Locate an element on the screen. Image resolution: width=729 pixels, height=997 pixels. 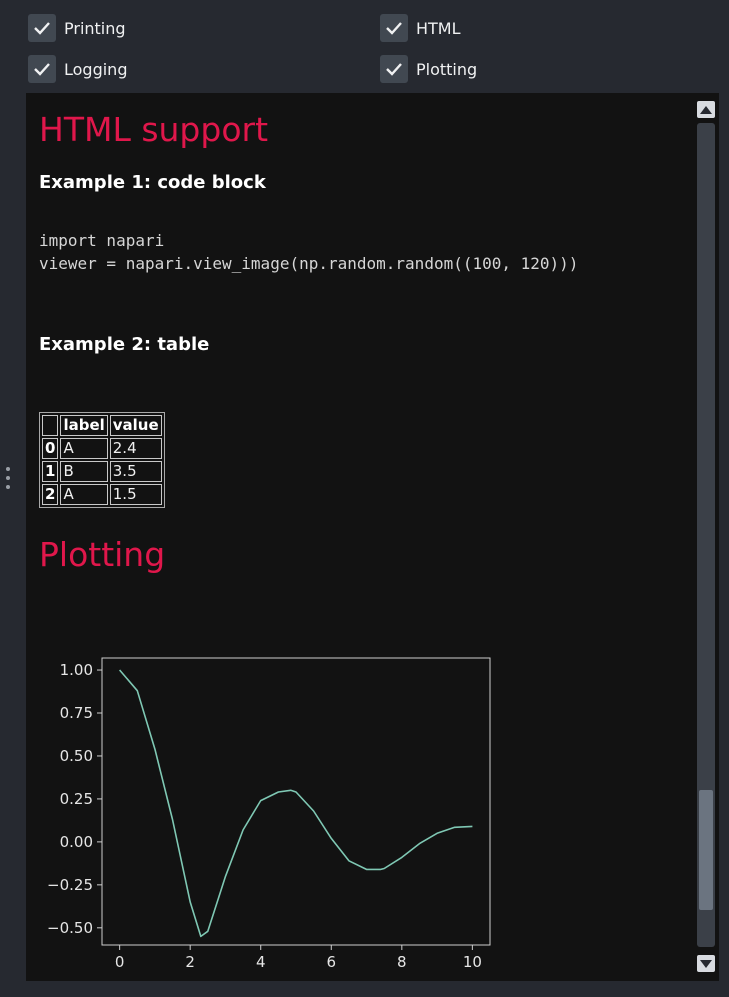
scroll-track is located at coordinates (706, 535).